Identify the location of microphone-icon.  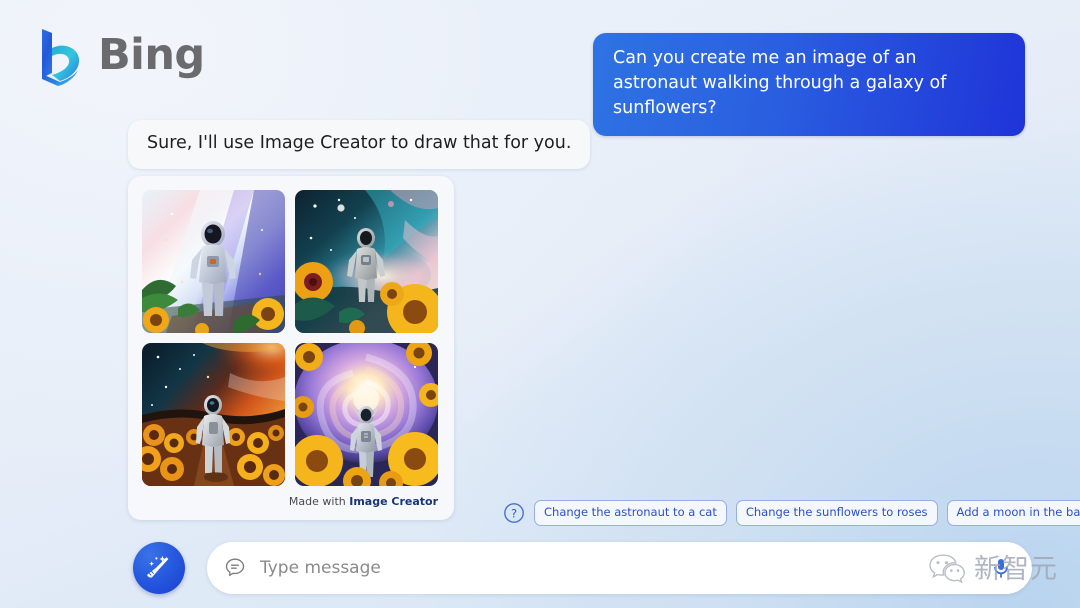
(1001, 568).